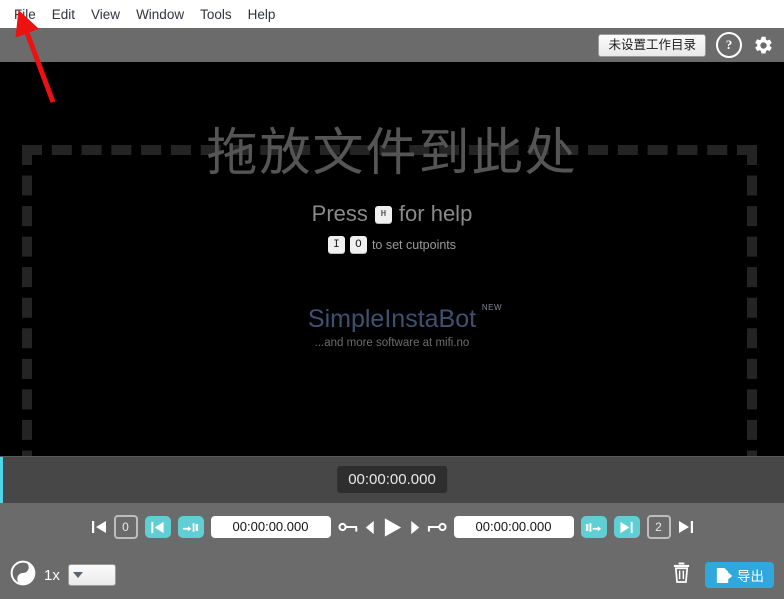  I want to click on export-file-icon, so click(724, 575).